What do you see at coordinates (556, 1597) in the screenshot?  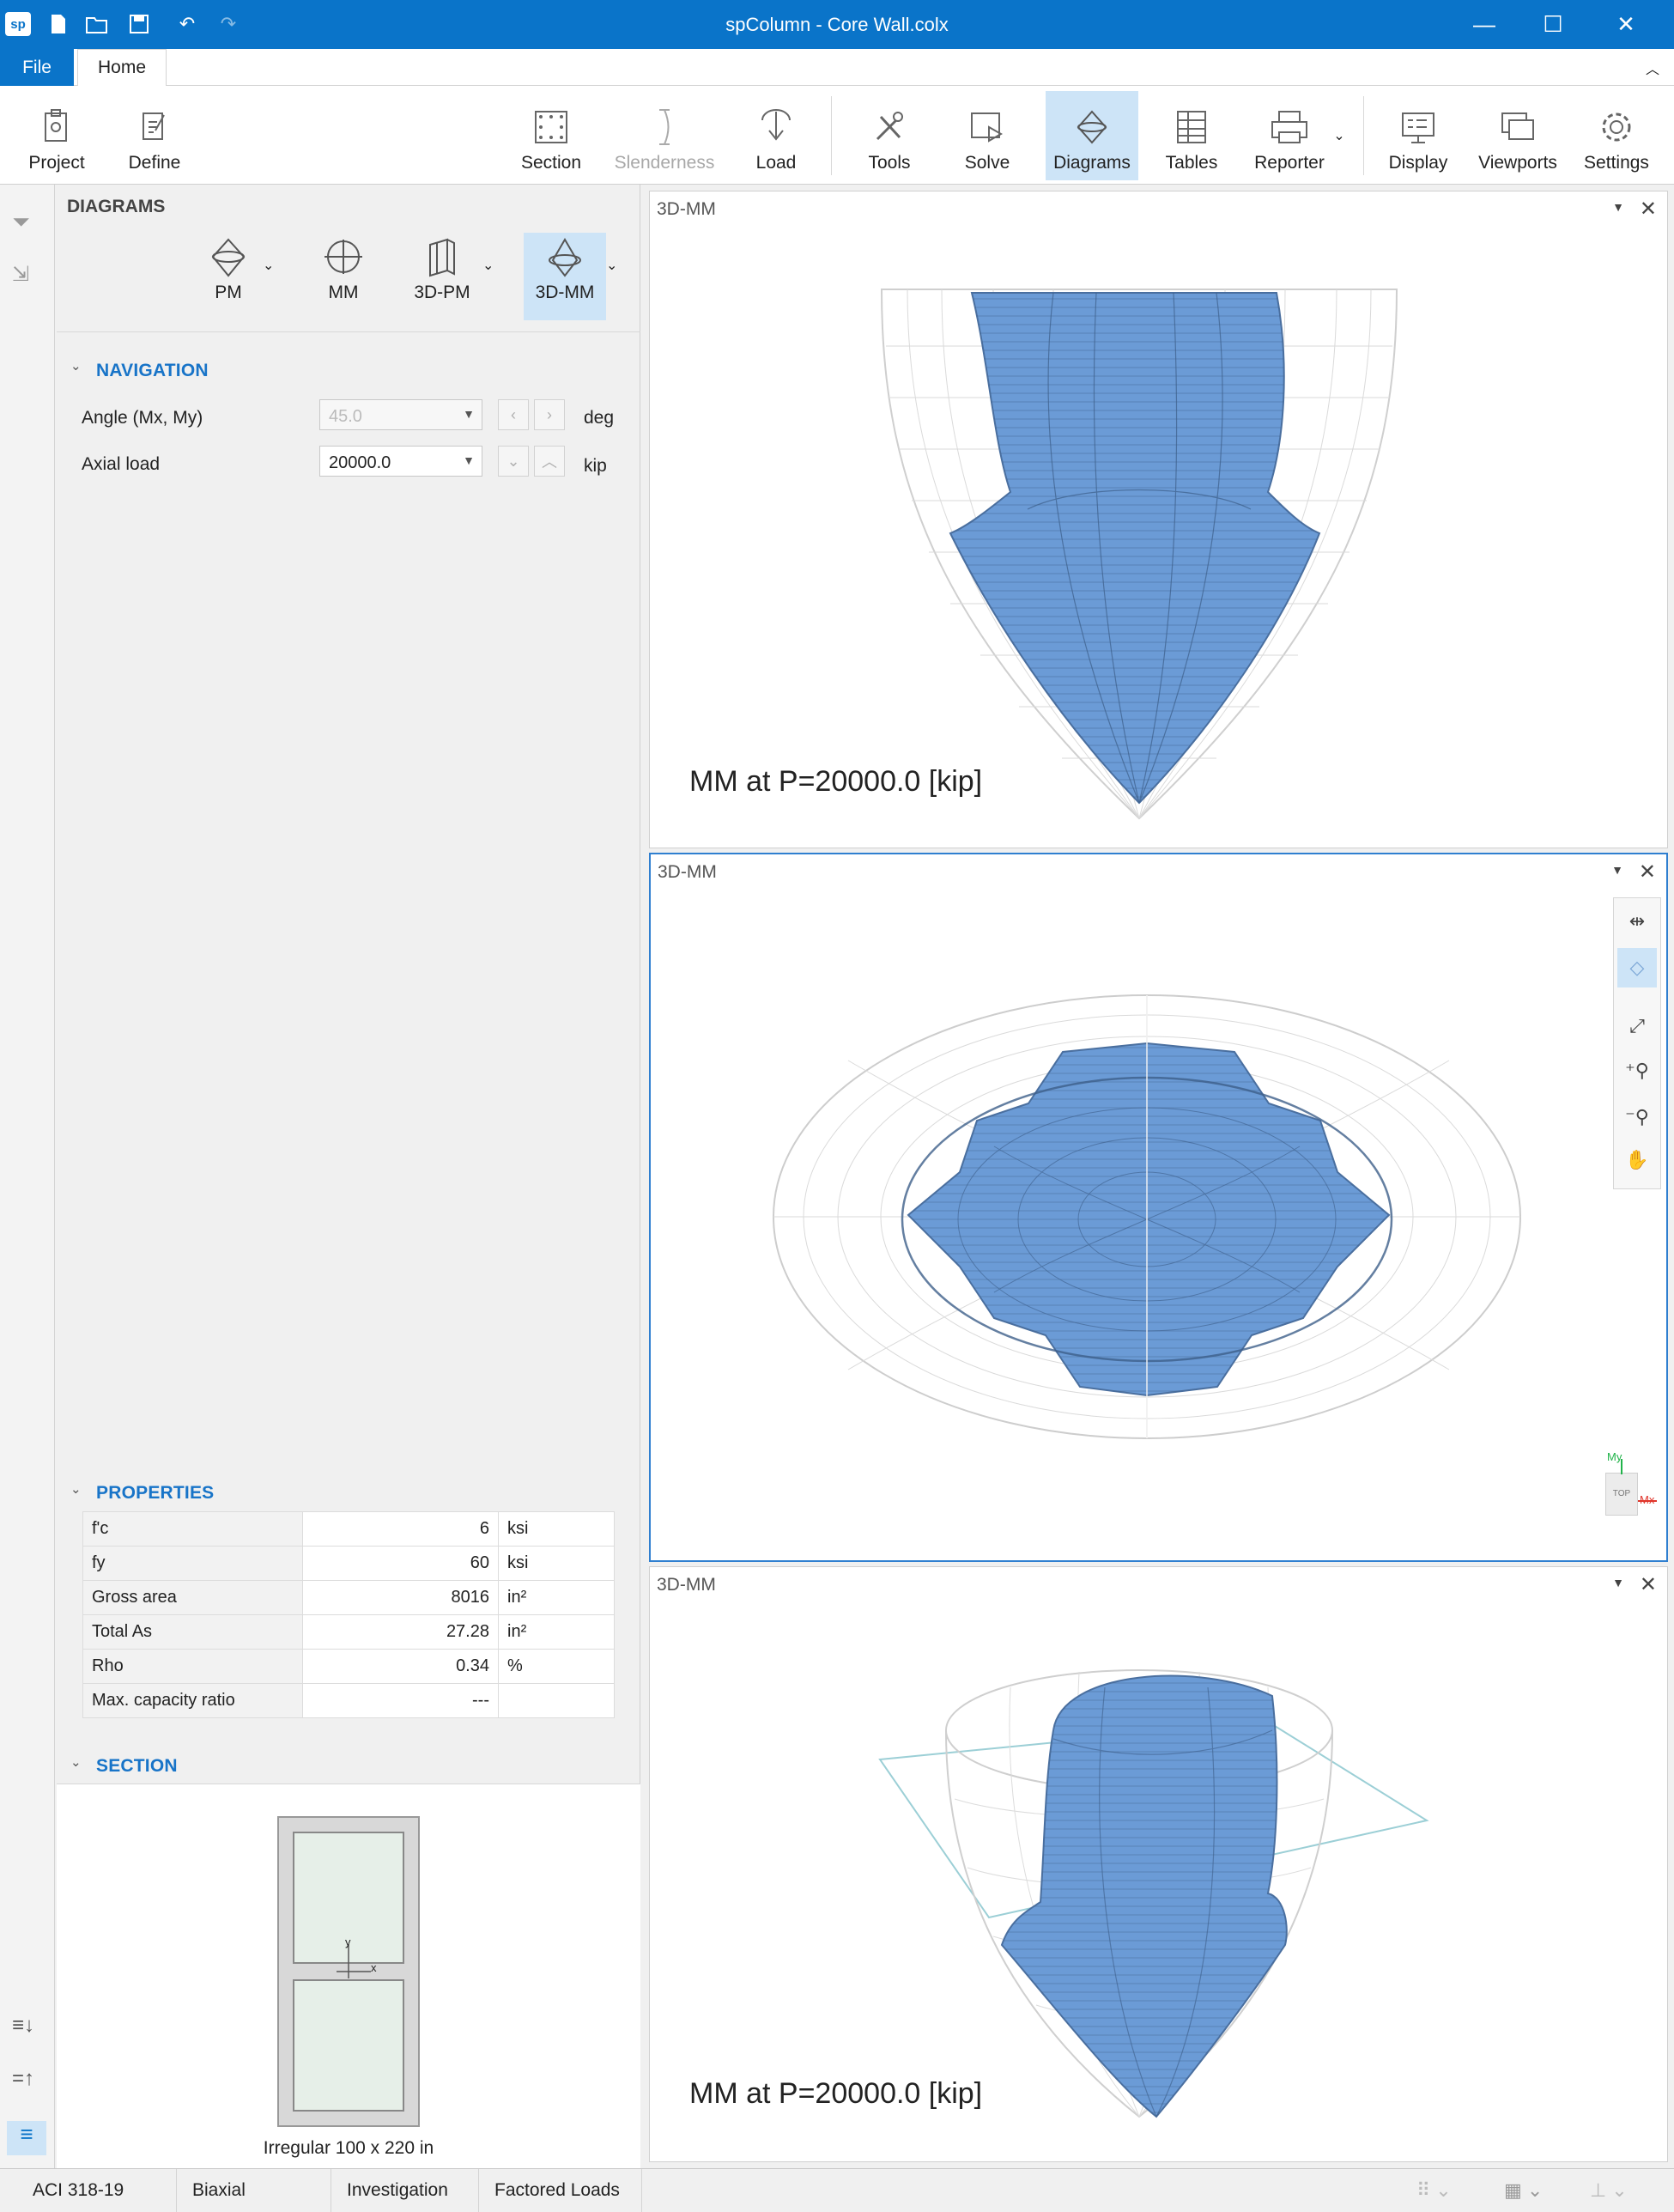 I see `property-unit: in²` at bounding box center [556, 1597].